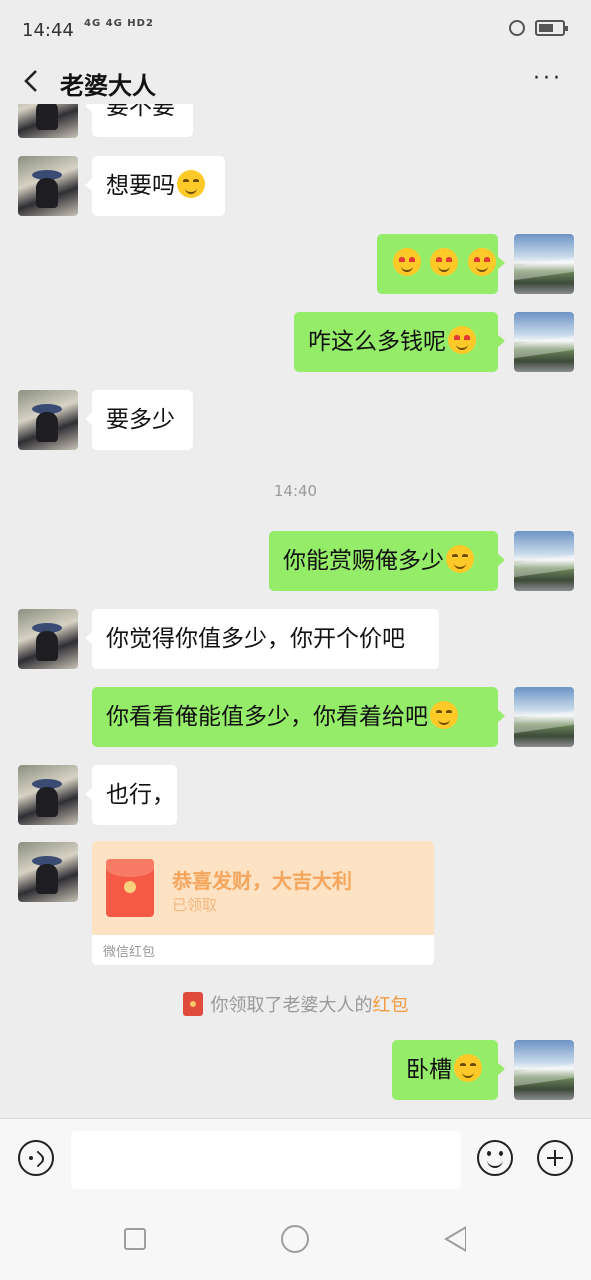 This screenshot has height=1280, width=591. Describe the element at coordinates (36, 1158) in the screenshot. I see `voice-input-icon` at that location.